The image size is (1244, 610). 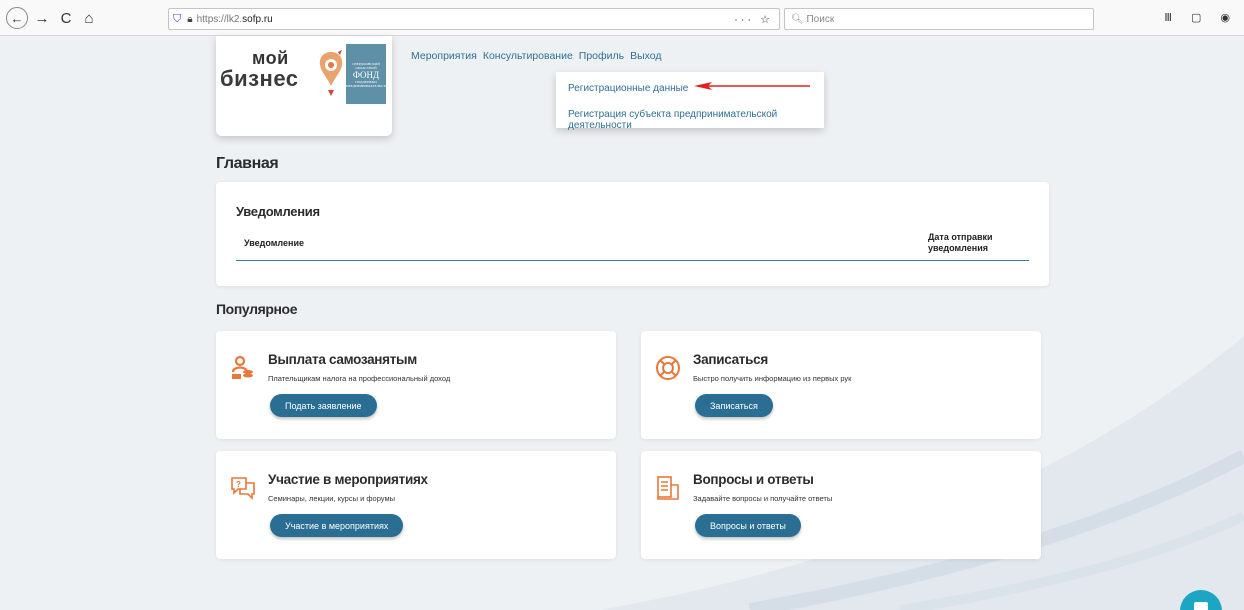 I want to click on nav-item-consulting: Консультирование, so click(x=528, y=56).